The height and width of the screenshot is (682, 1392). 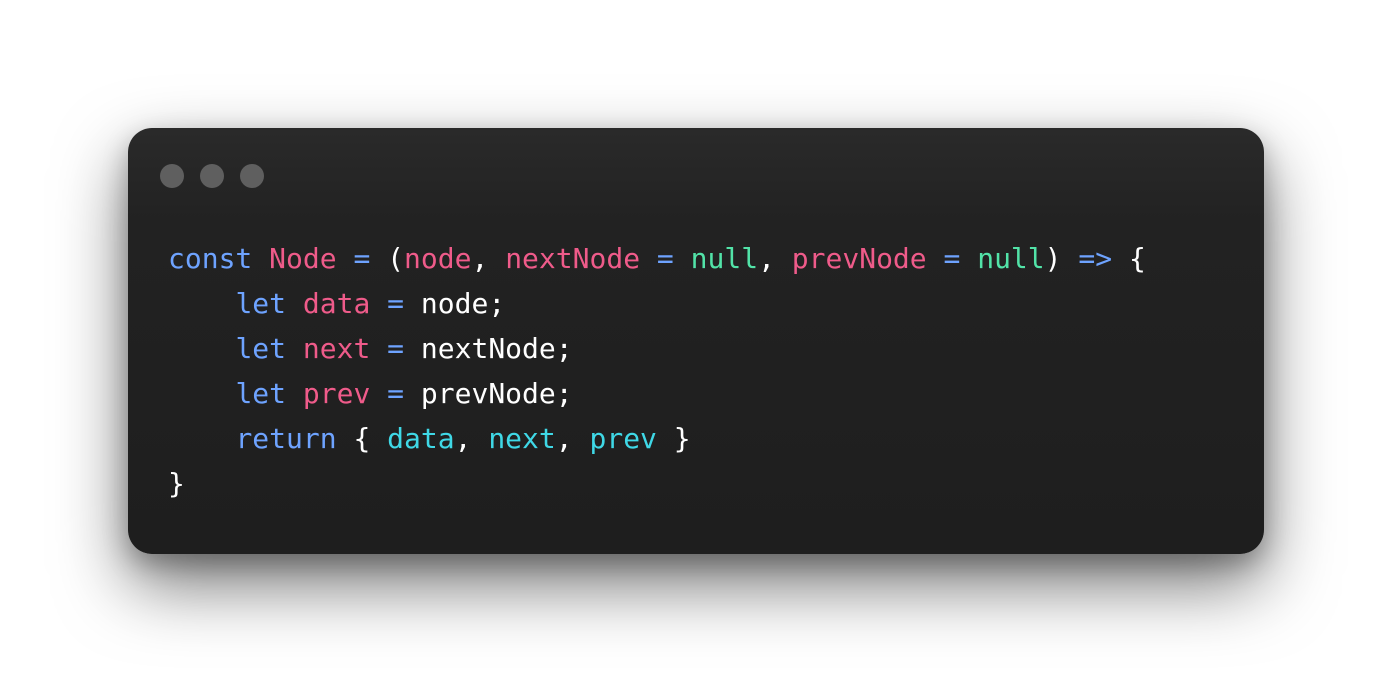 I want to click on code-token-identifier: prev, so click(x=336, y=393).